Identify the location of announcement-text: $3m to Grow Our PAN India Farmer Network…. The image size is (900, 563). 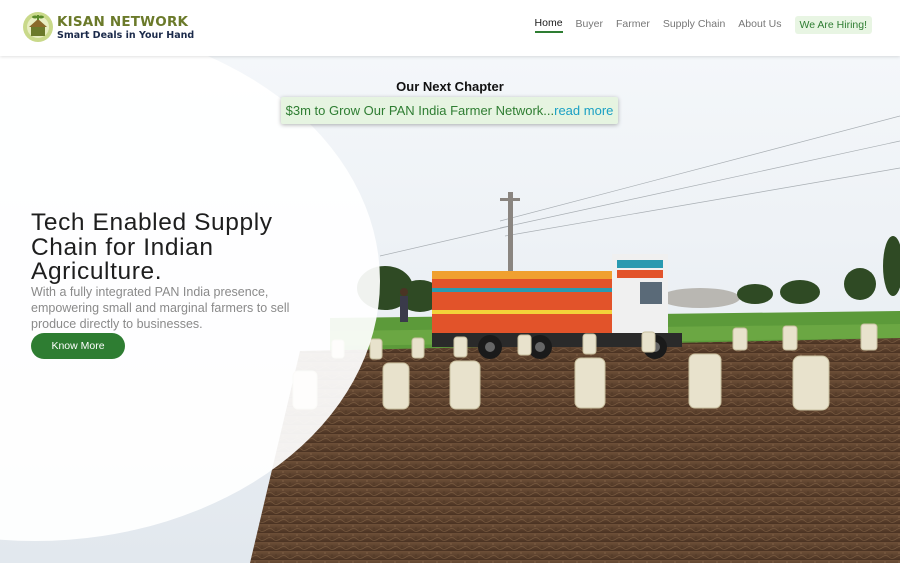
(420, 110).